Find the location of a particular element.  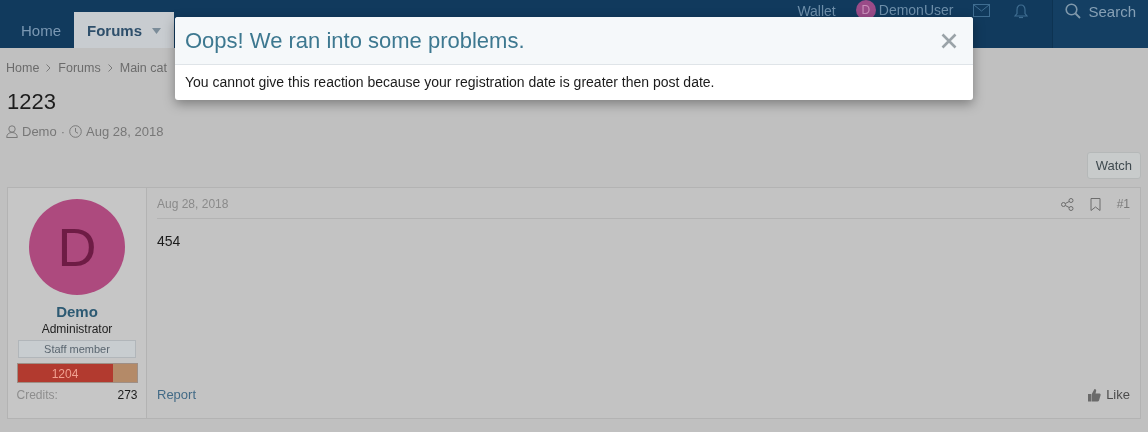

close-button is located at coordinates (949, 40).